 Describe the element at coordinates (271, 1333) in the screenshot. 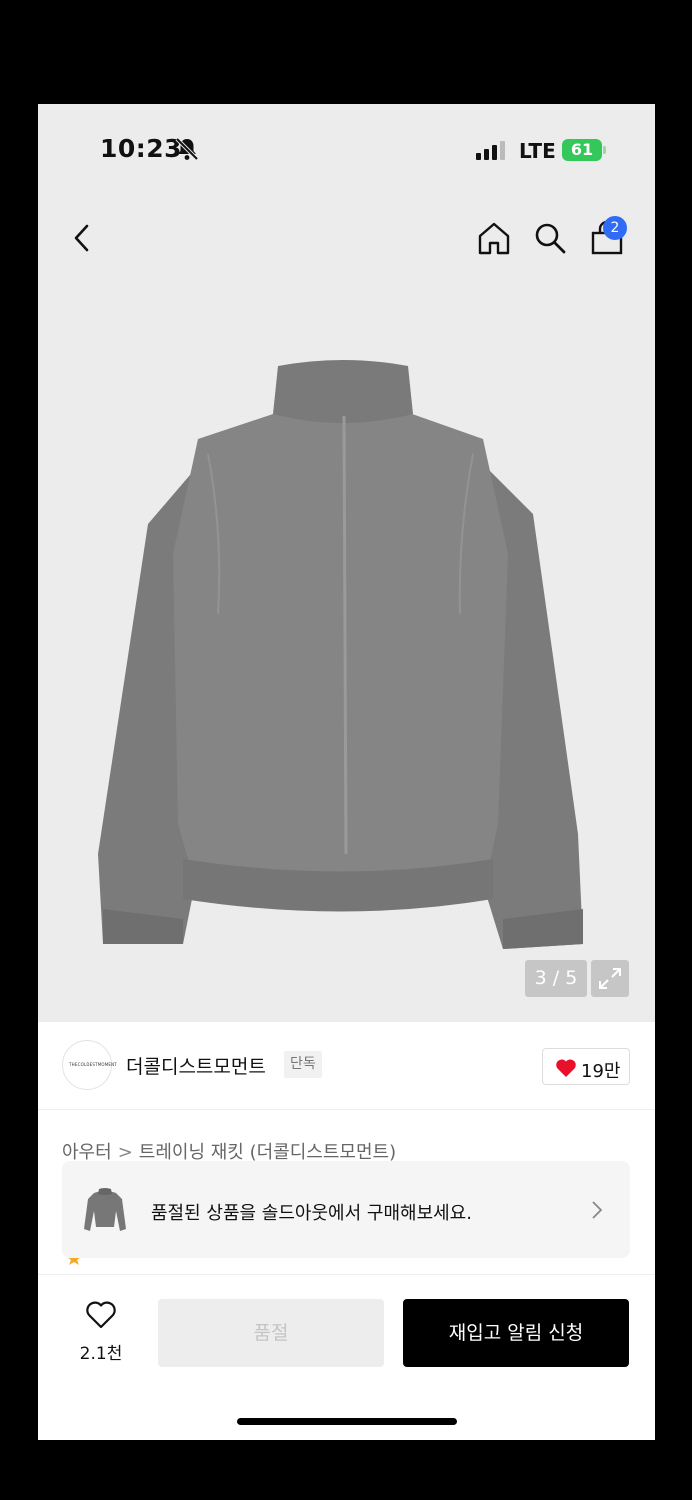

I see `soldout-button: 품절` at that location.